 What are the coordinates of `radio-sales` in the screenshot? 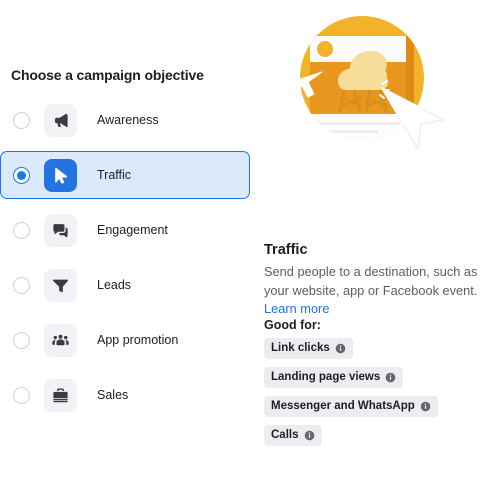 It's located at (21, 395).